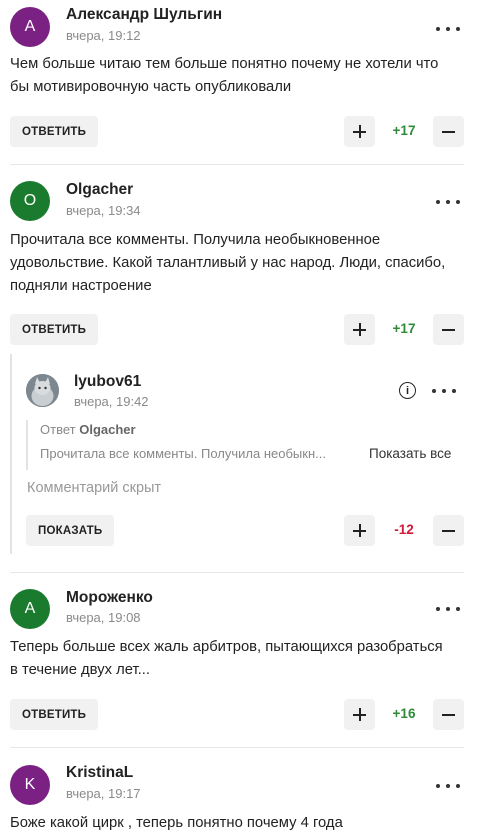 The image size is (481, 840). What do you see at coordinates (151, 87) in the screenshot?
I see `comment-text-line: бы мотивировочную часть опубликовали` at bounding box center [151, 87].